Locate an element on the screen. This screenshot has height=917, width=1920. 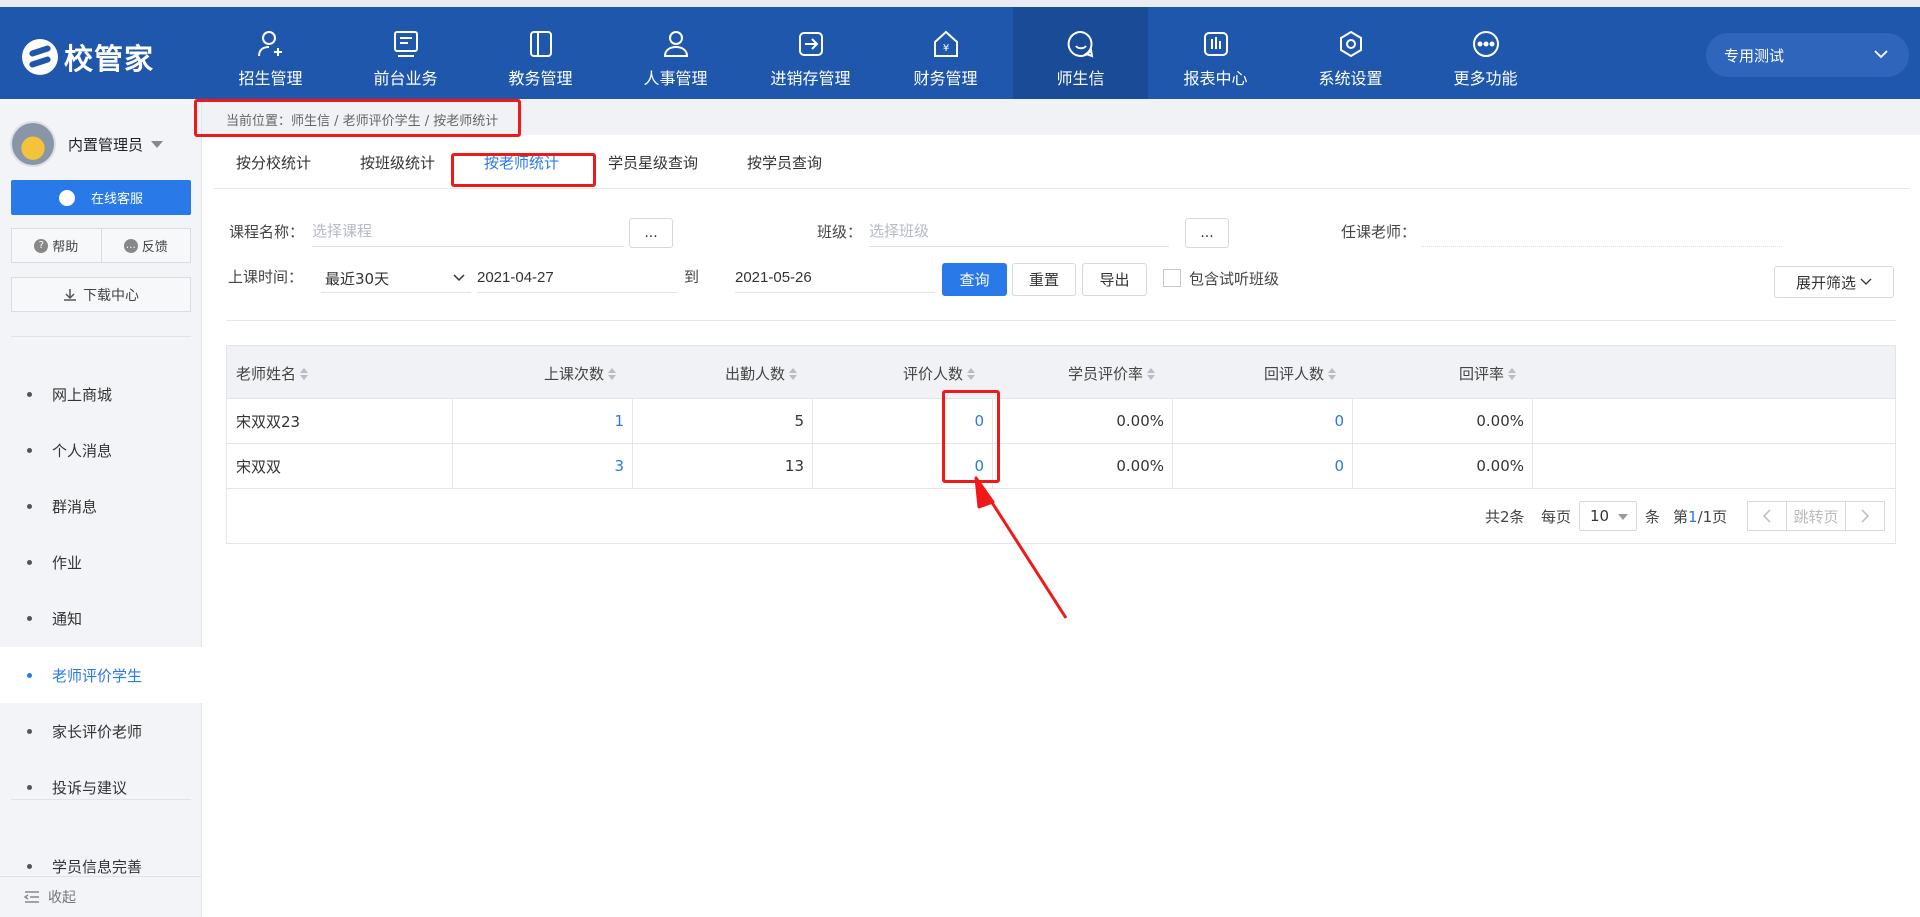
feedback-label: 反馈 is located at coordinates (154, 247).